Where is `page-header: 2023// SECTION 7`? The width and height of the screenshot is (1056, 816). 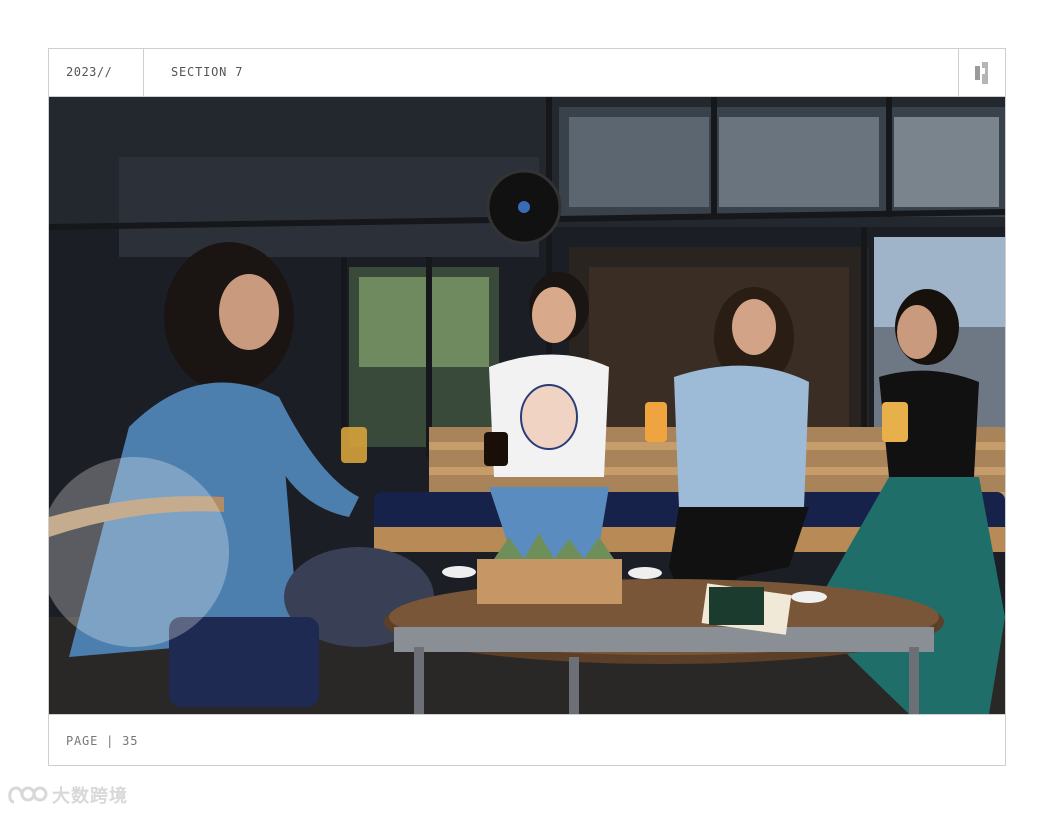
page-header: 2023// SECTION 7 is located at coordinates (527, 73).